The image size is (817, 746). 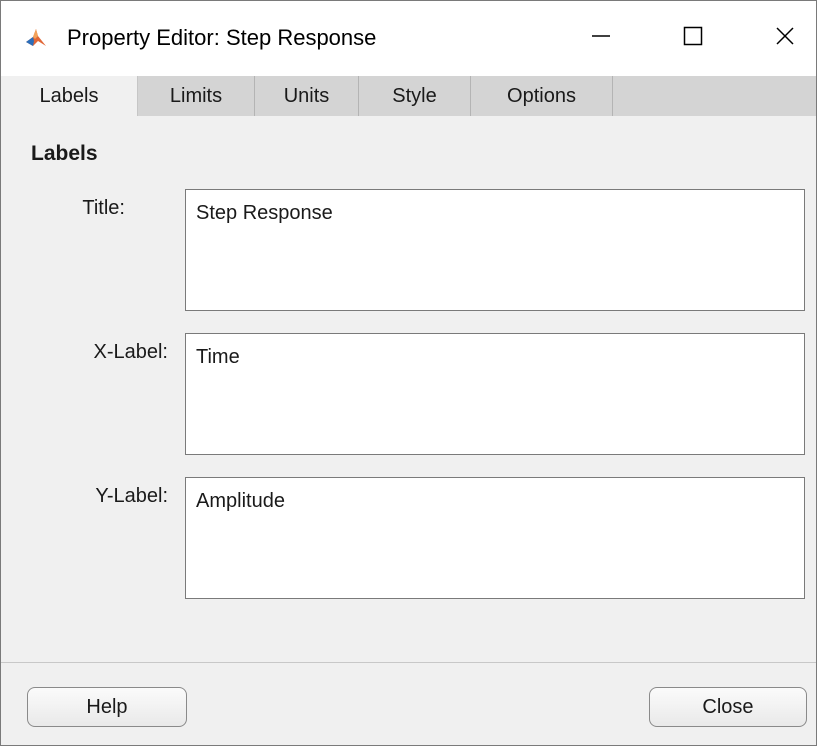 What do you see at coordinates (307, 96) in the screenshot?
I see `tab-units: Units` at bounding box center [307, 96].